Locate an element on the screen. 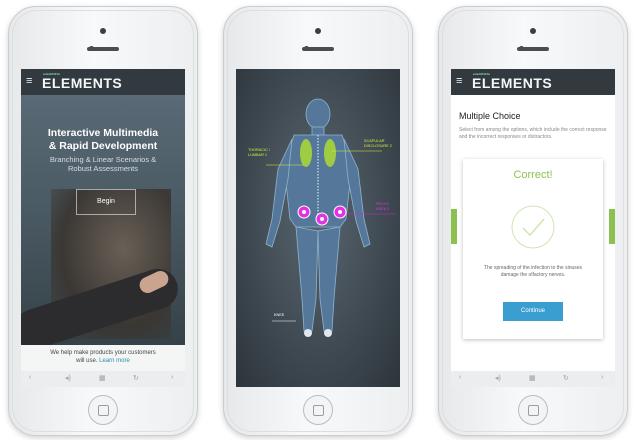  footer-text: will use. is located at coordinates (87, 361).